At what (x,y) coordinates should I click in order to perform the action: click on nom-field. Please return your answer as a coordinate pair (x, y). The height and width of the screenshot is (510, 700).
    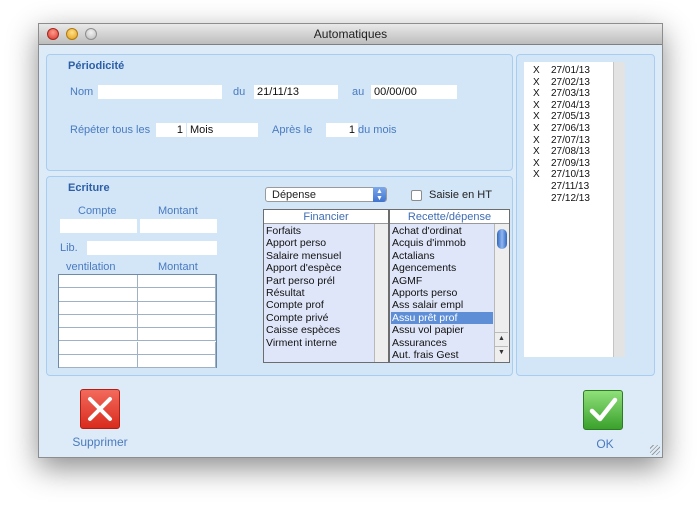
    Looking at the image, I should click on (160, 92).